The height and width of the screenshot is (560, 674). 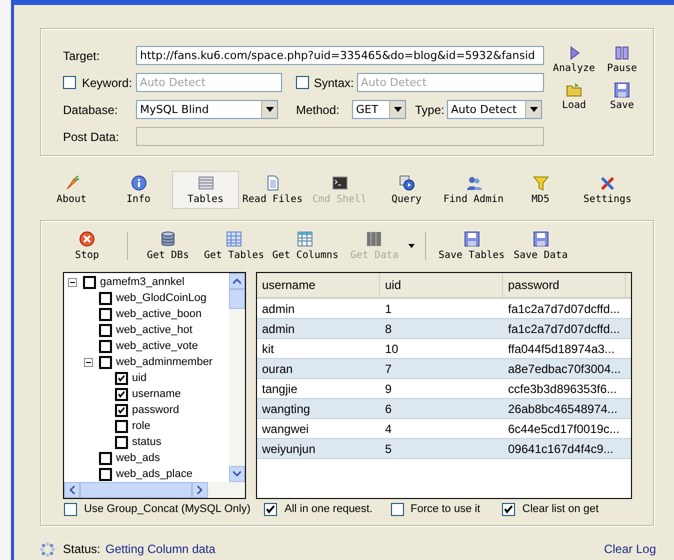 I want to click on tree-item: uid, so click(x=139, y=378).